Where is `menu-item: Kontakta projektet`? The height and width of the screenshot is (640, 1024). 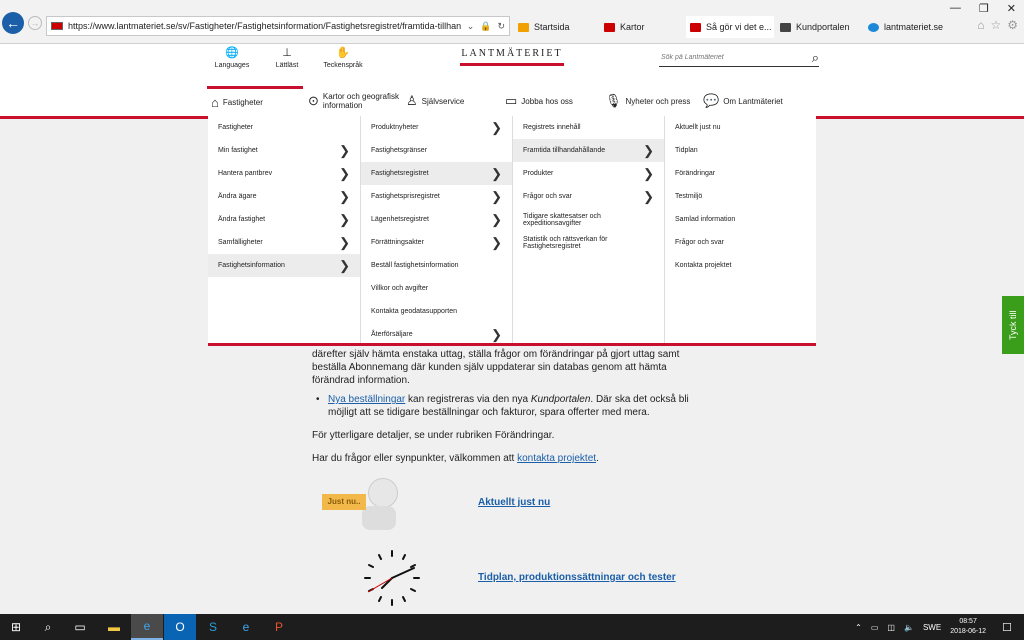 menu-item: Kontakta projektet is located at coordinates (740, 265).